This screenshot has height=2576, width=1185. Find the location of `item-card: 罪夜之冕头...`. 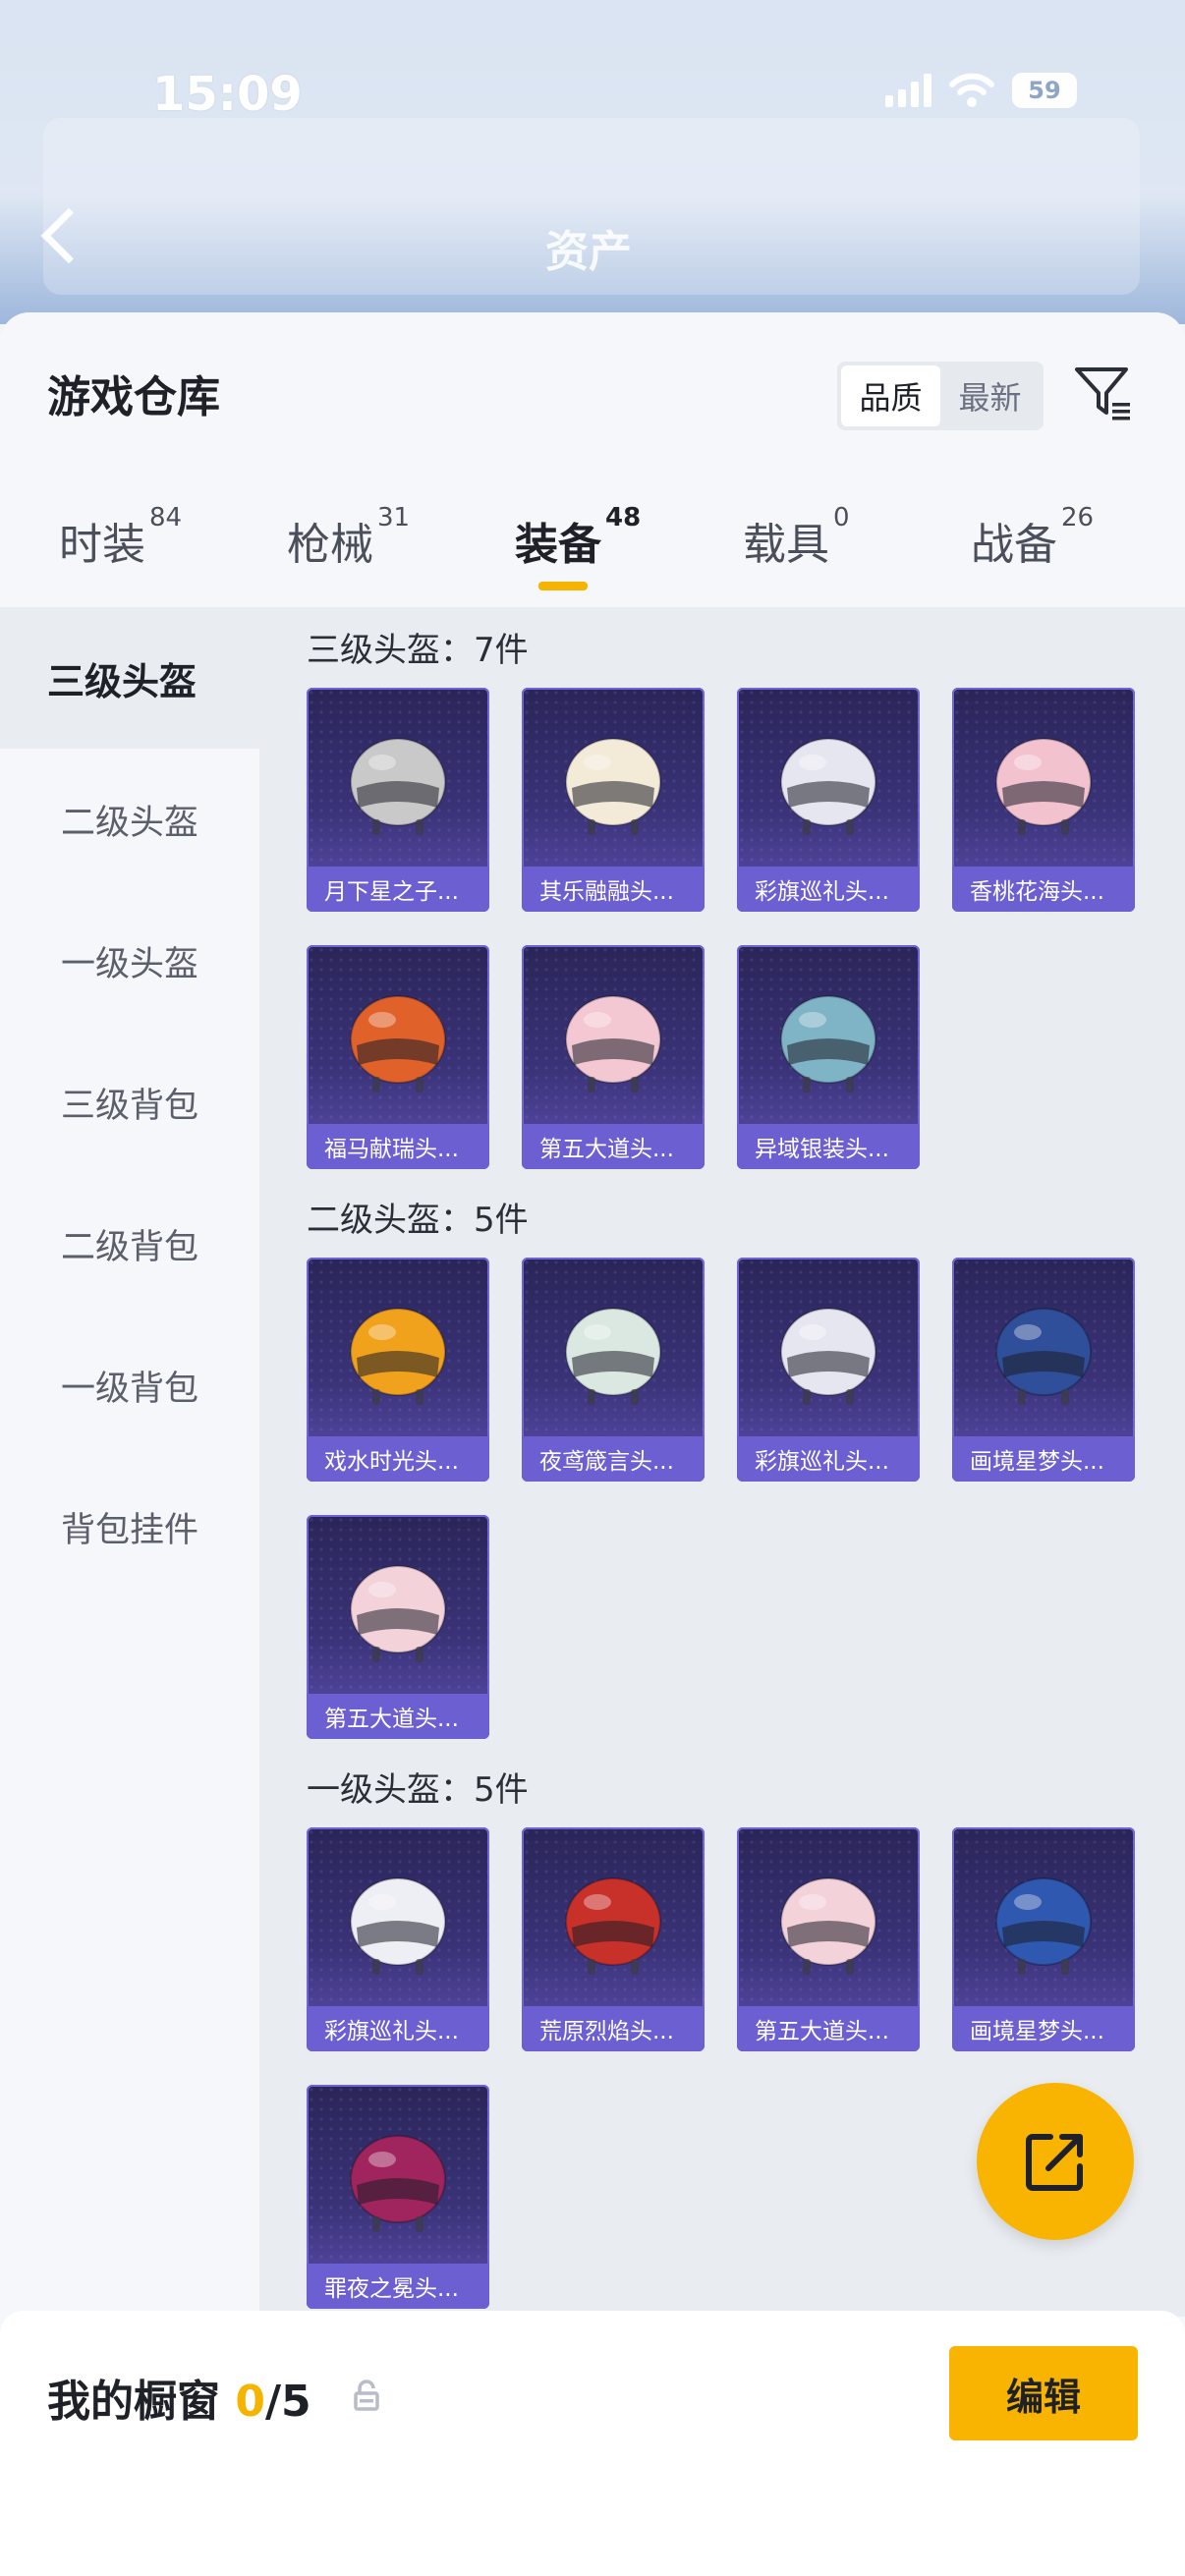

item-card: 罪夜之冕头... is located at coordinates (398, 2197).